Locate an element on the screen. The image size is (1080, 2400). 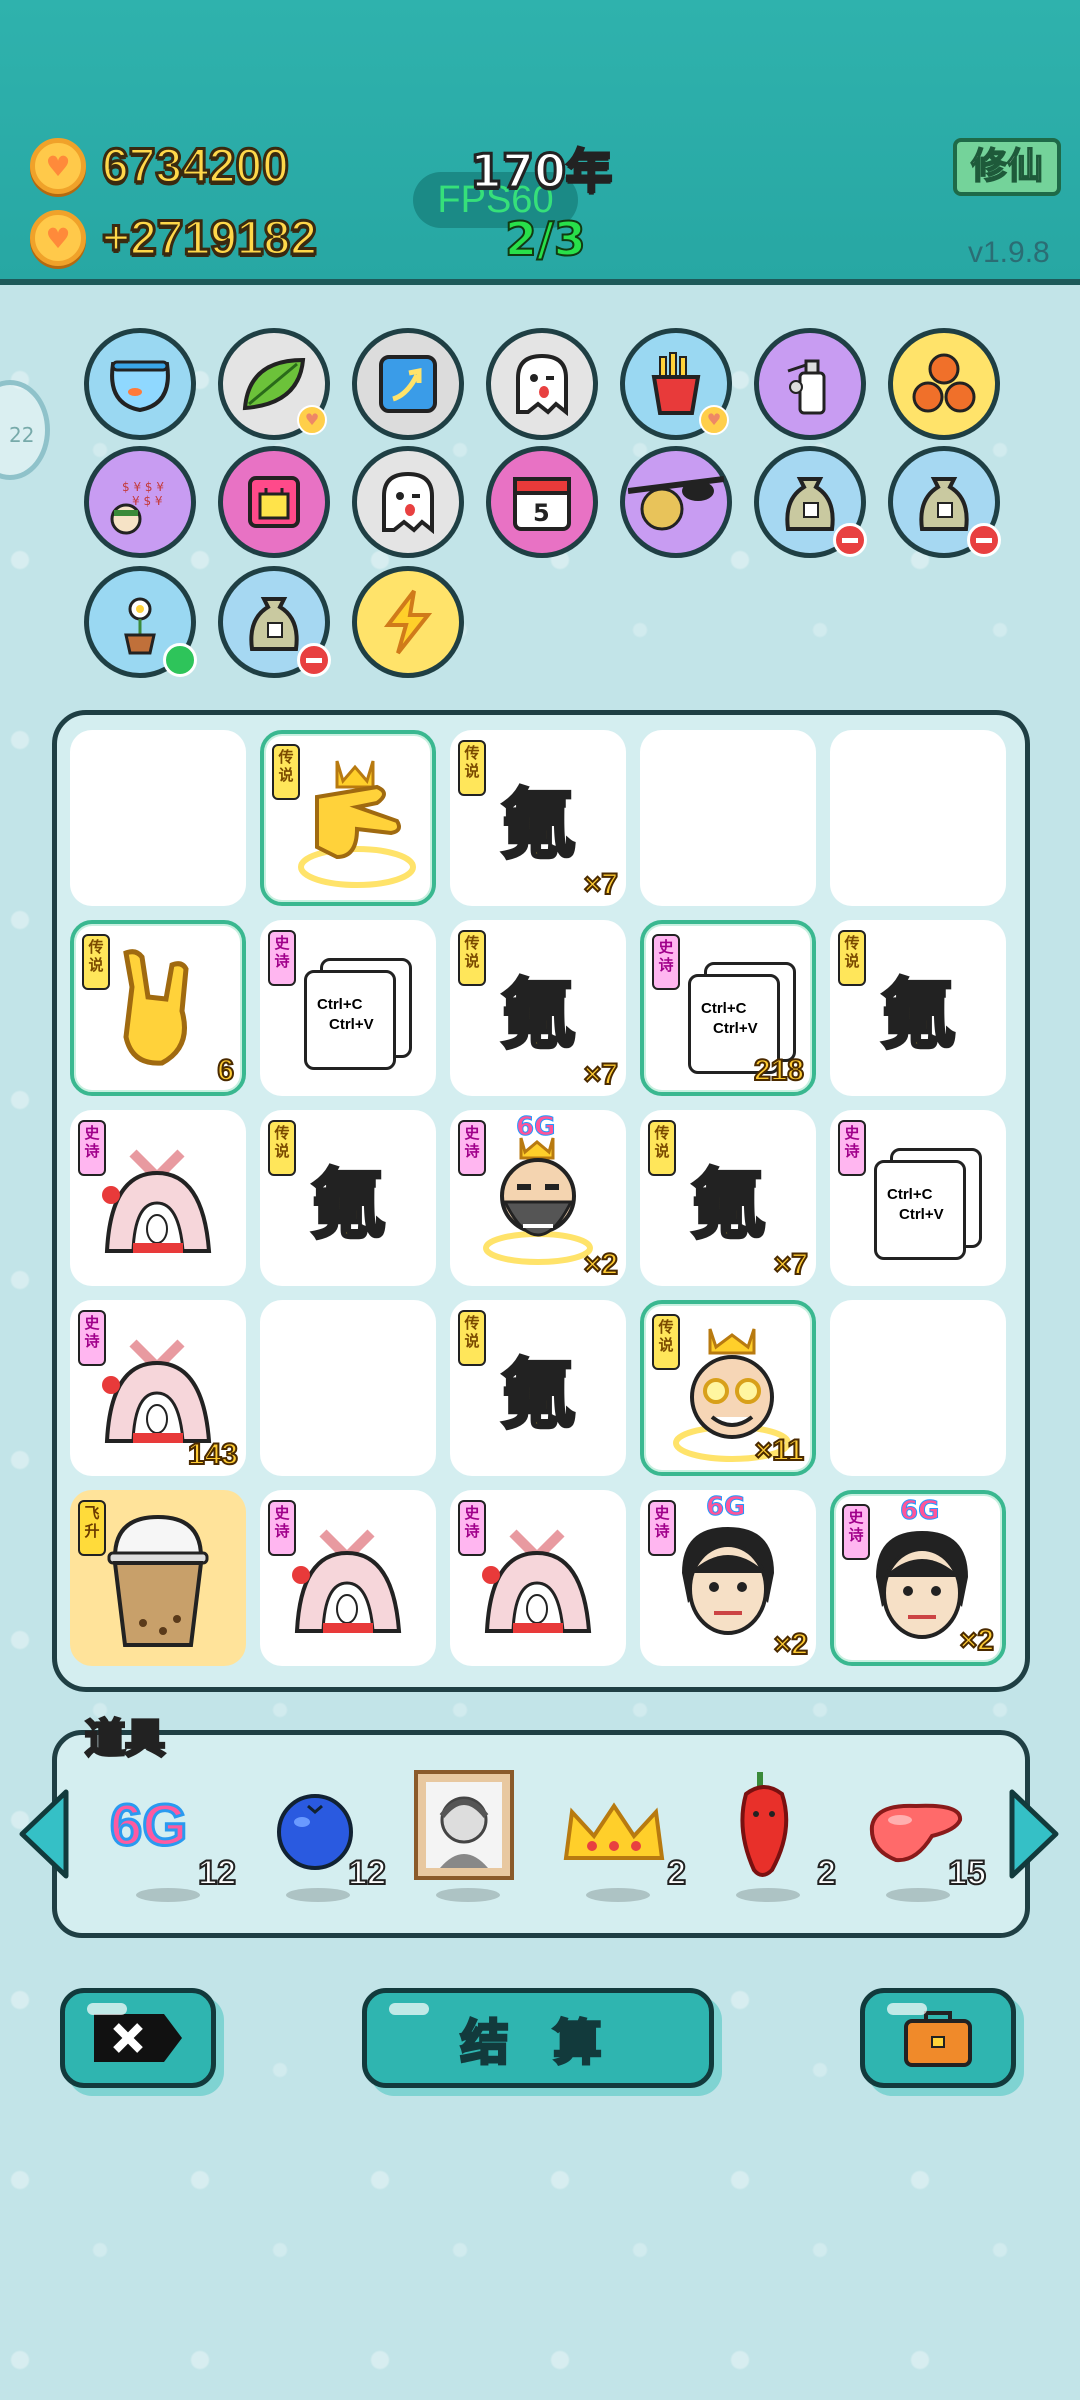
item-liver: 15 is located at coordinates (916, 1836).